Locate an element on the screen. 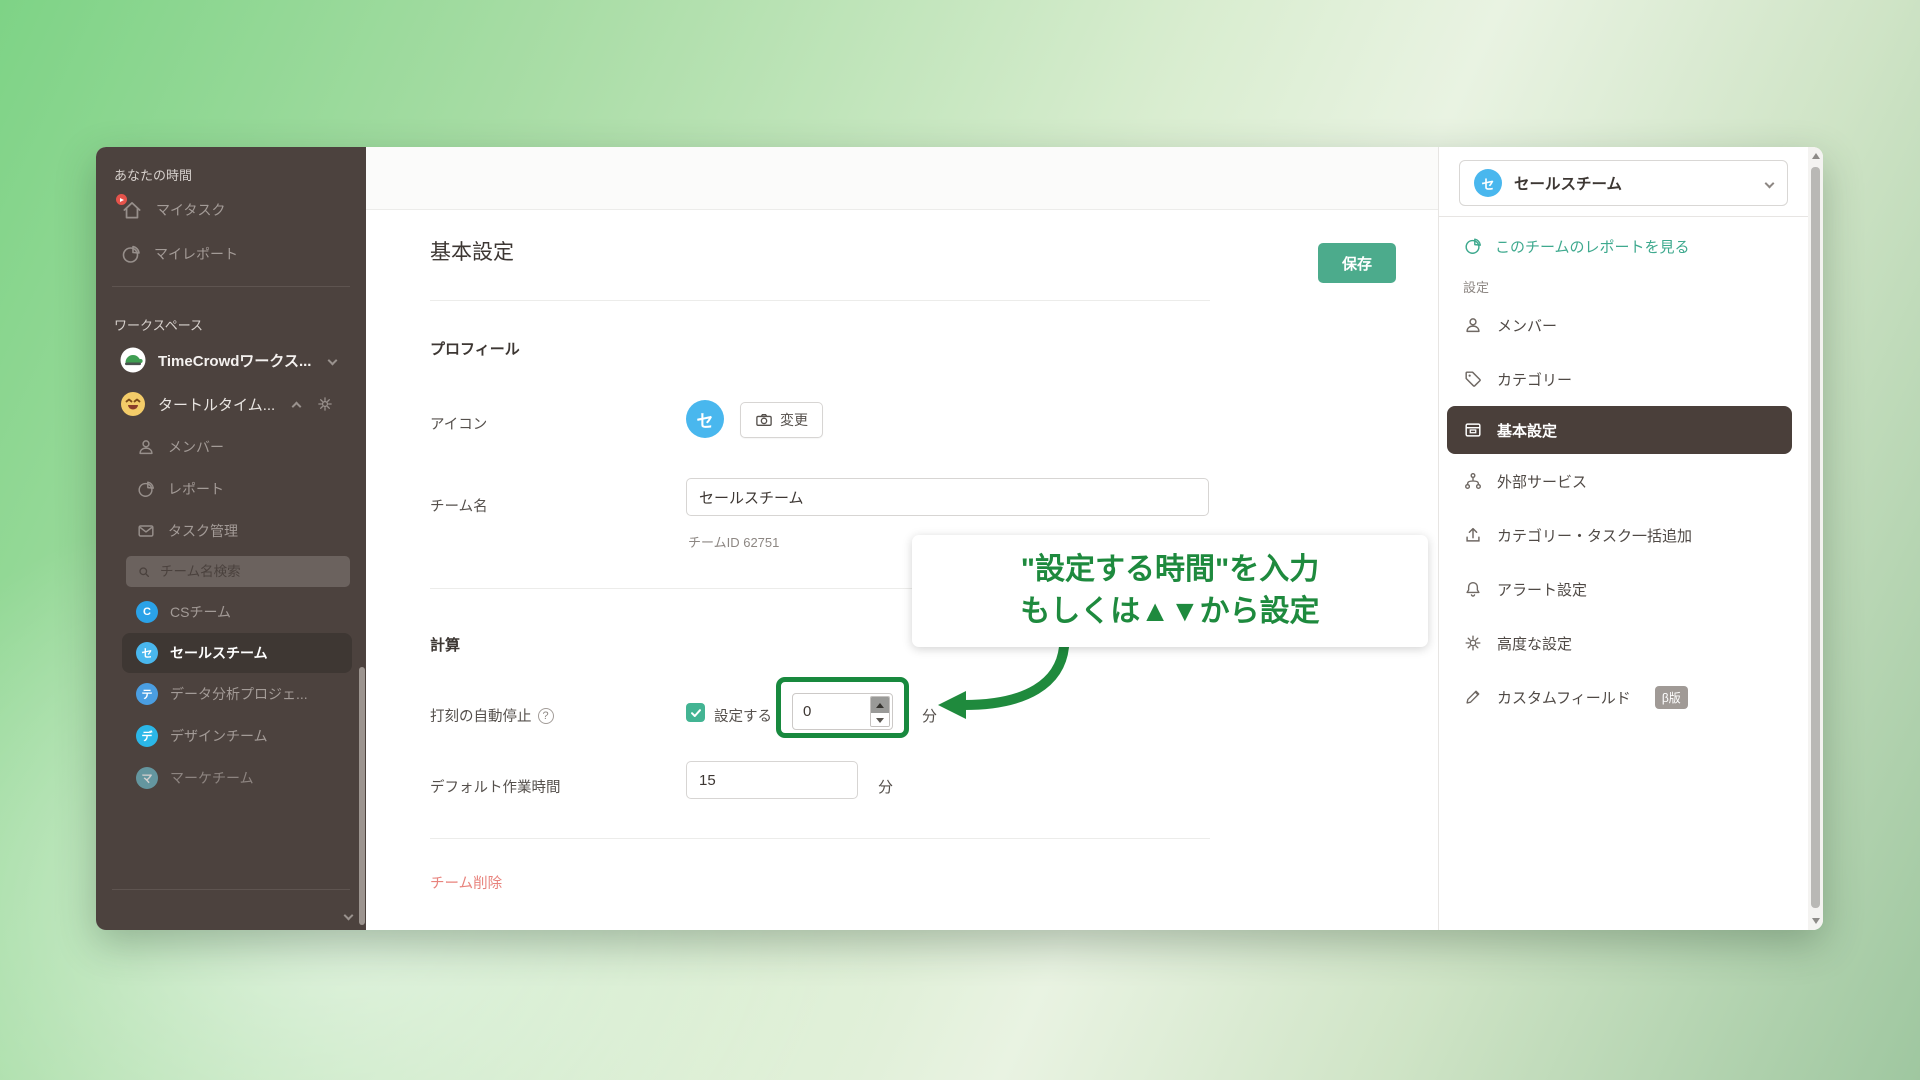 The image size is (1920, 1080). auto-stop-checkbox-label: 設定する is located at coordinates (743, 717).